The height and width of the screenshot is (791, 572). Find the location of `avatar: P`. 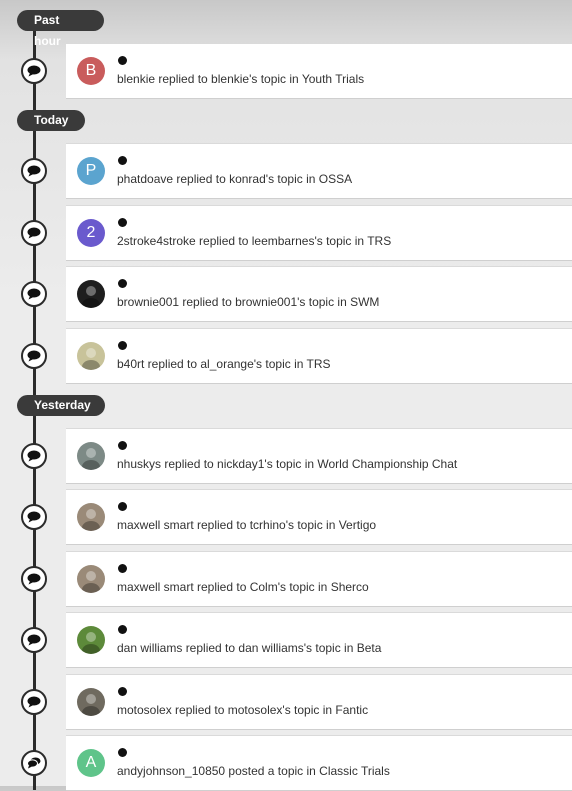

avatar: P is located at coordinates (91, 171).